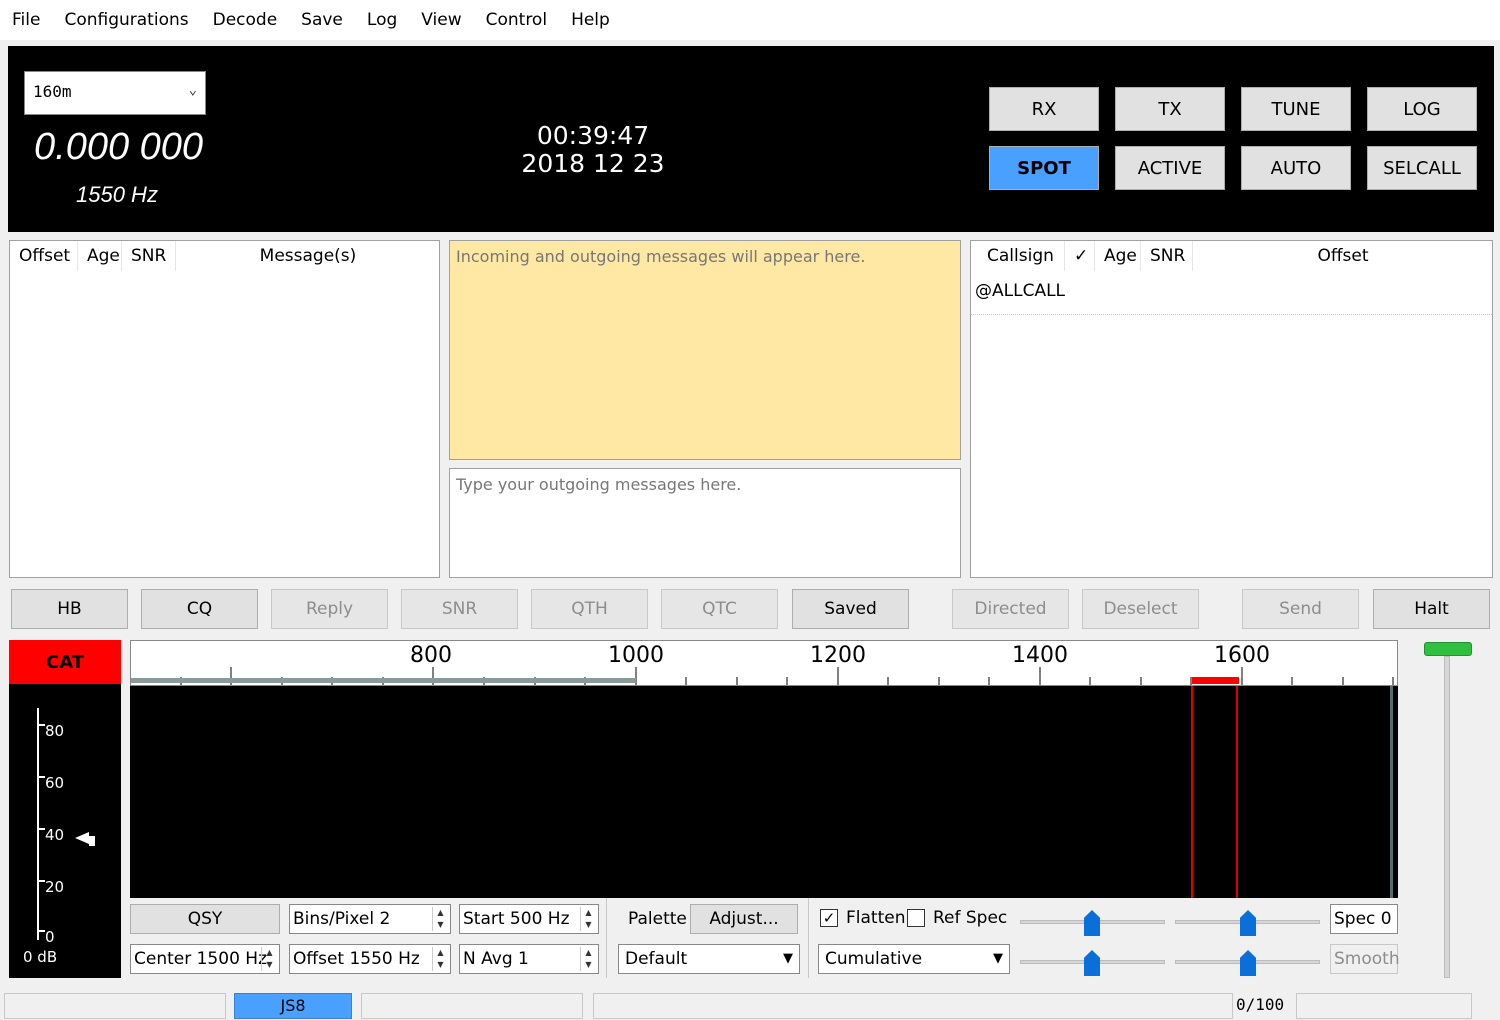  I want to click on volume-slider-track, so click(1447, 817).